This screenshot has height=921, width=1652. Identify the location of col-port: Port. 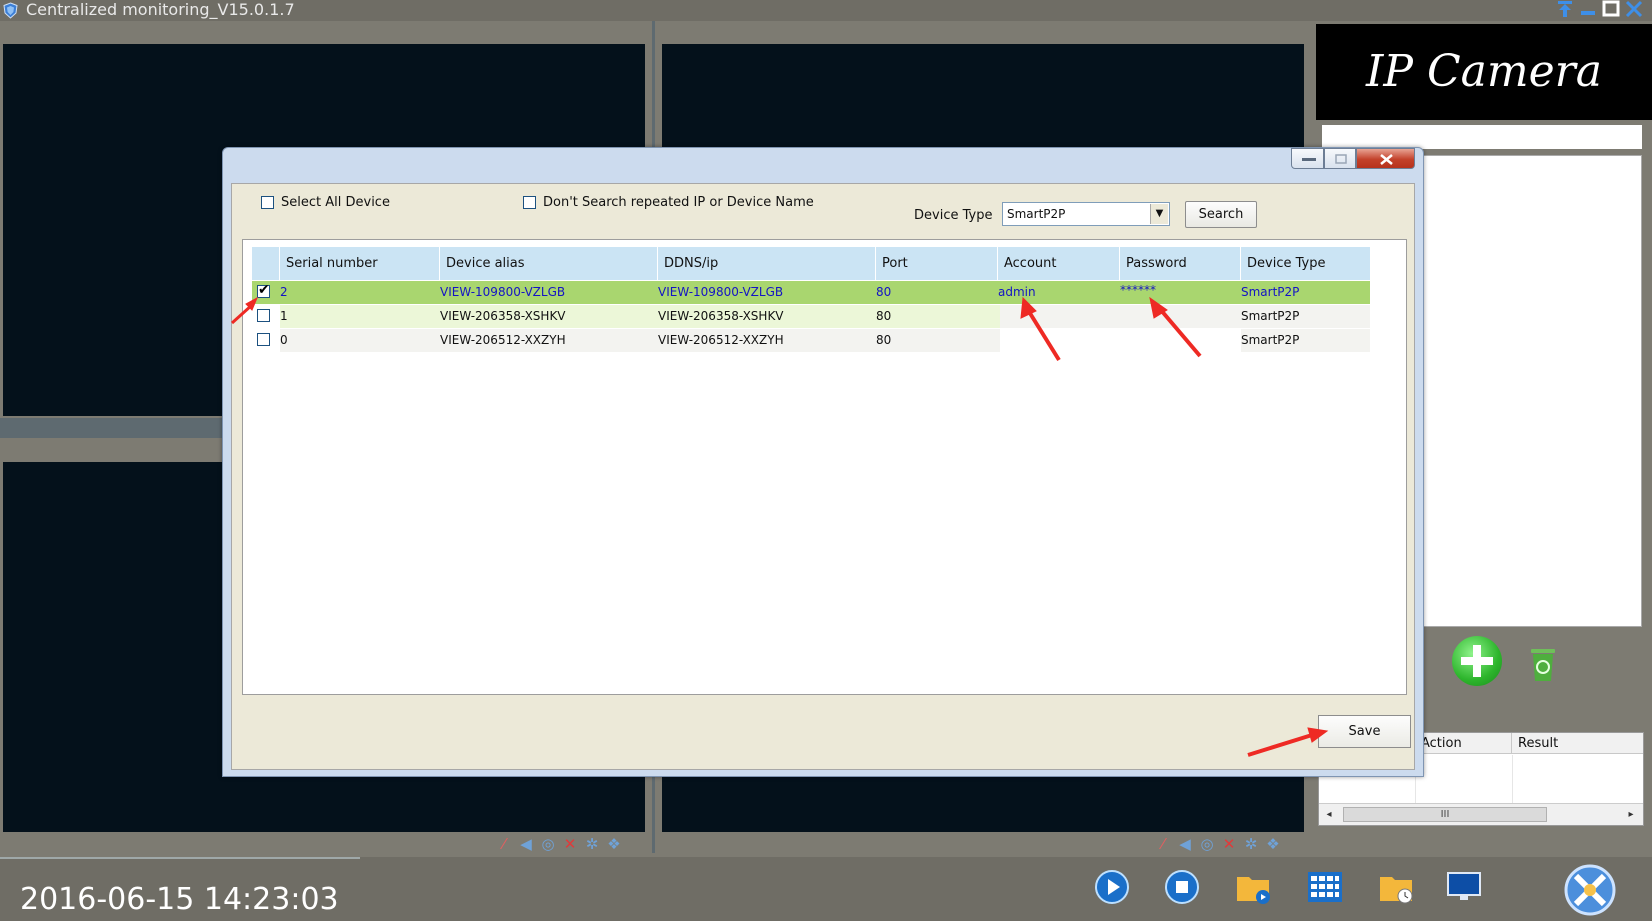
(937, 263).